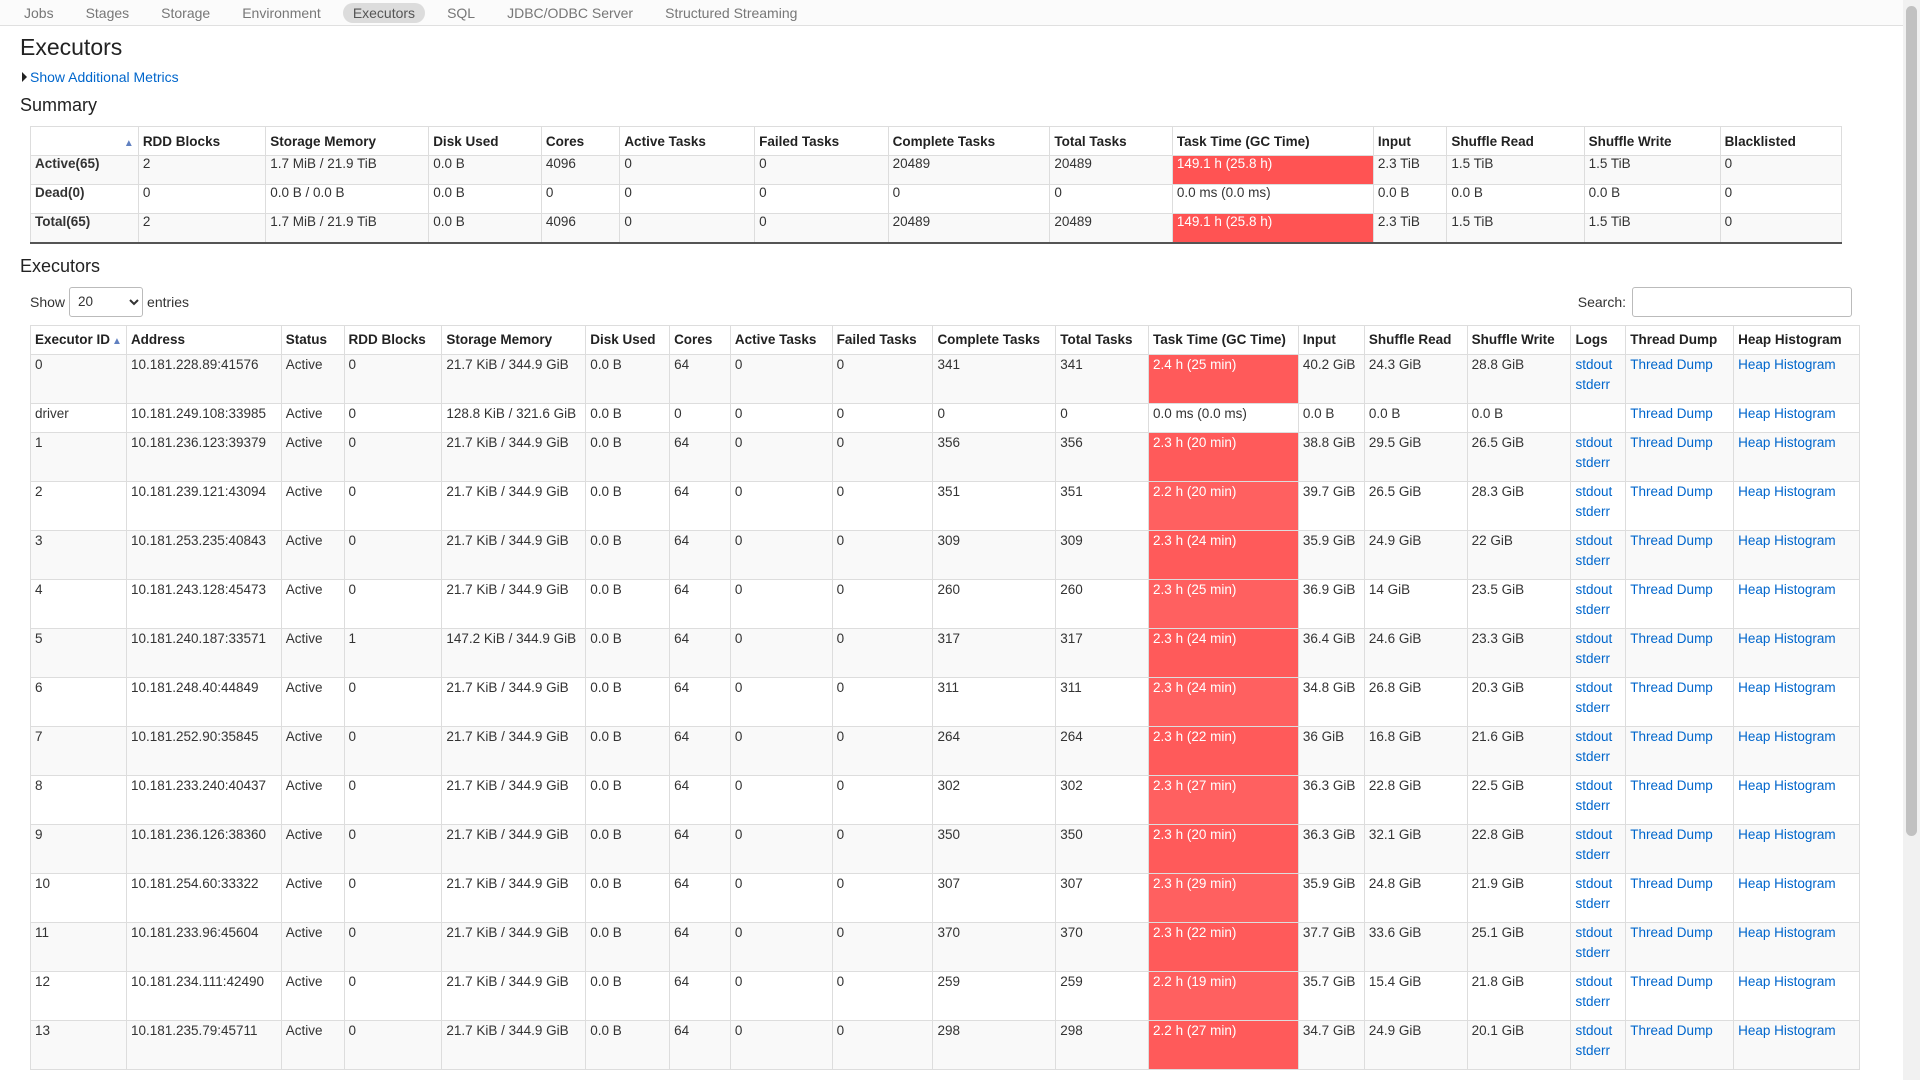  Describe the element at coordinates (1102, 339) in the screenshot. I see `exec-header-total-tasks: Total Tasks` at that location.